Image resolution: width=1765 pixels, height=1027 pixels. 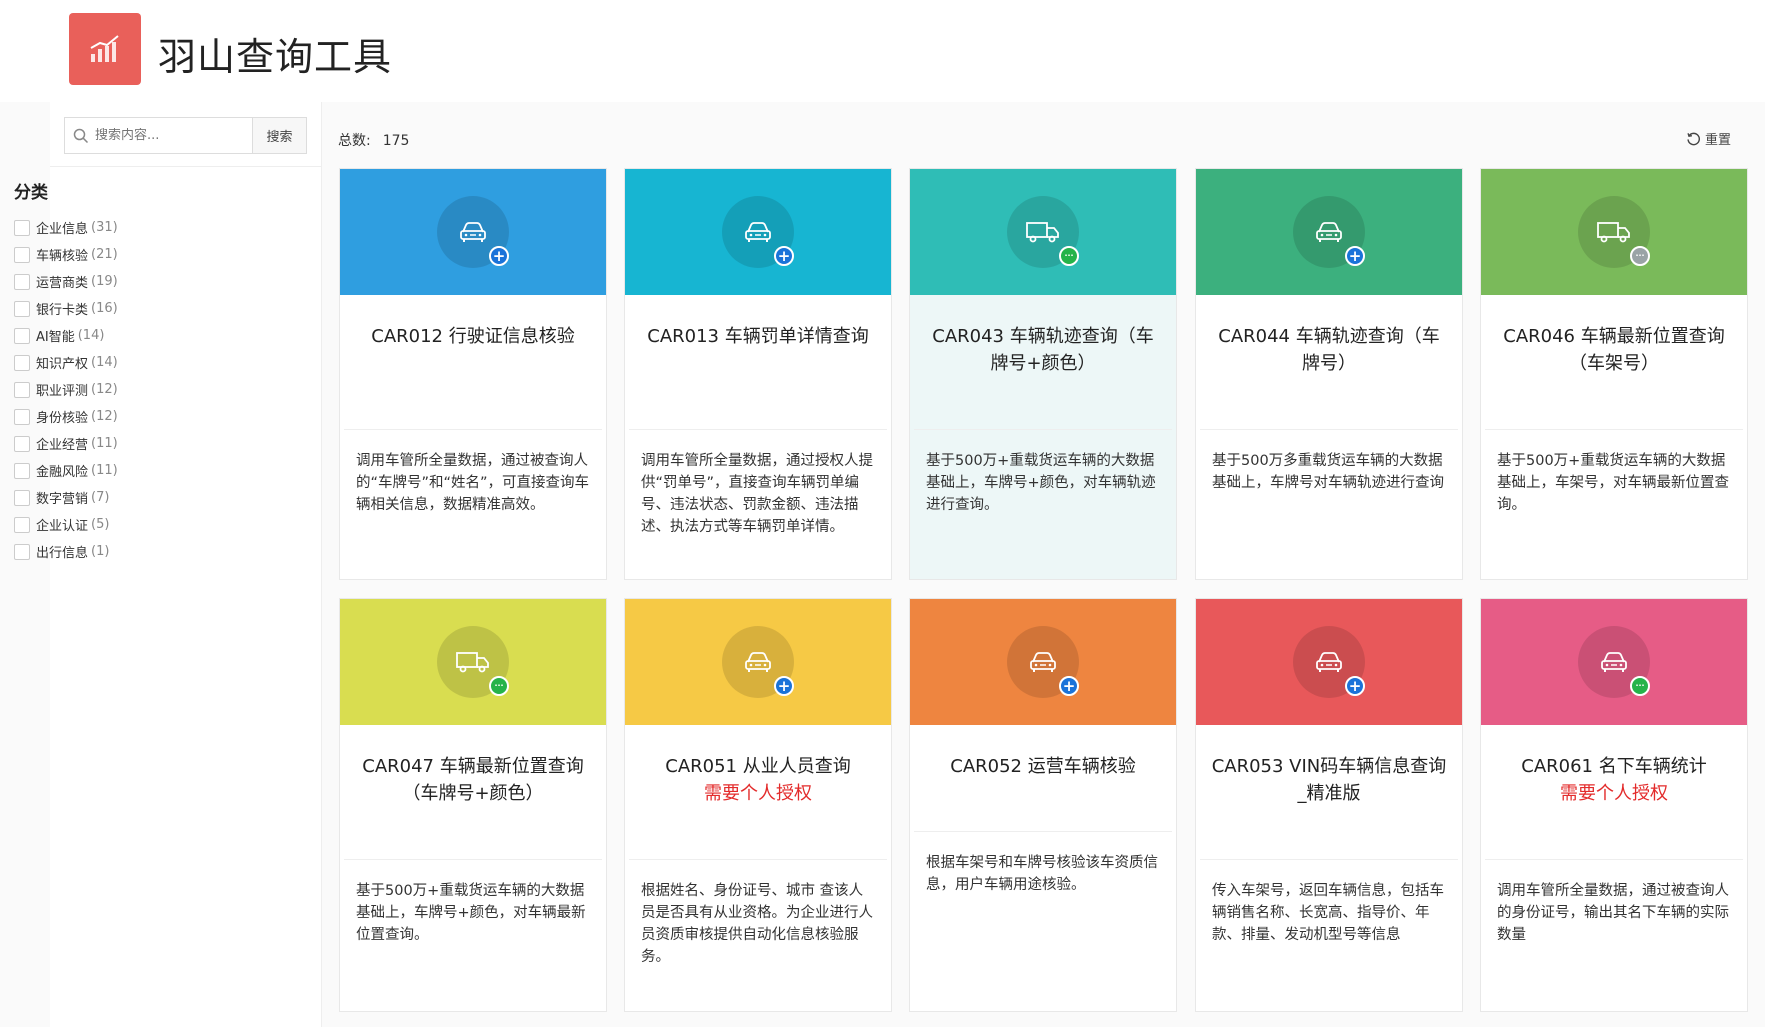 I want to click on card-title-text: CAR046 车辆最新位置查询（车架号）, so click(x=1614, y=350).